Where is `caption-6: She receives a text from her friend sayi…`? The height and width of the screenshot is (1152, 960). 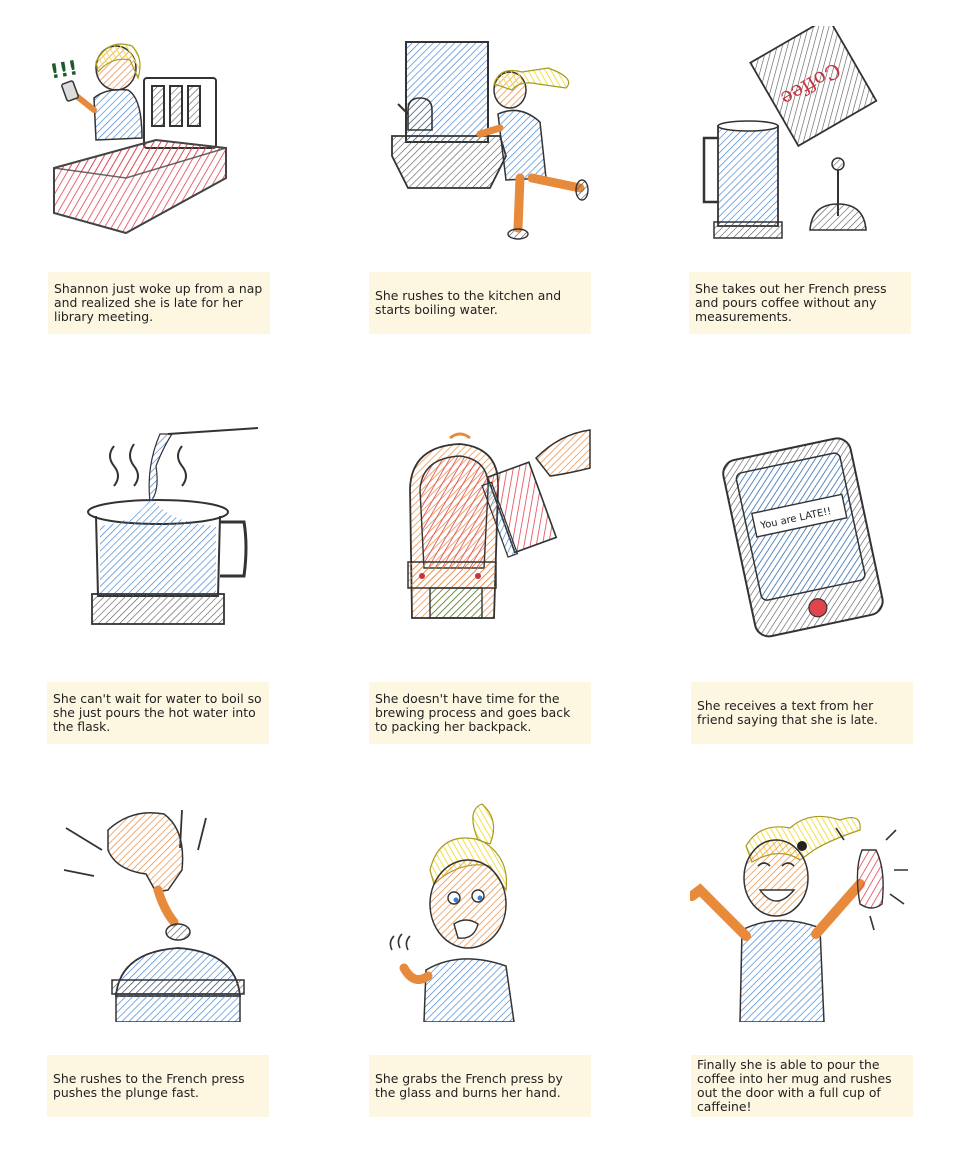 caption-6: She receives a text from her friend sayi… is located at coordinates (802, 713).